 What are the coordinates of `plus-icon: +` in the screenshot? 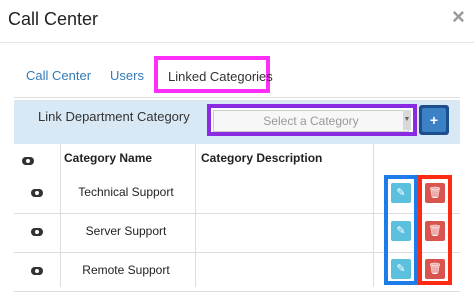 It's located at (434, 120).